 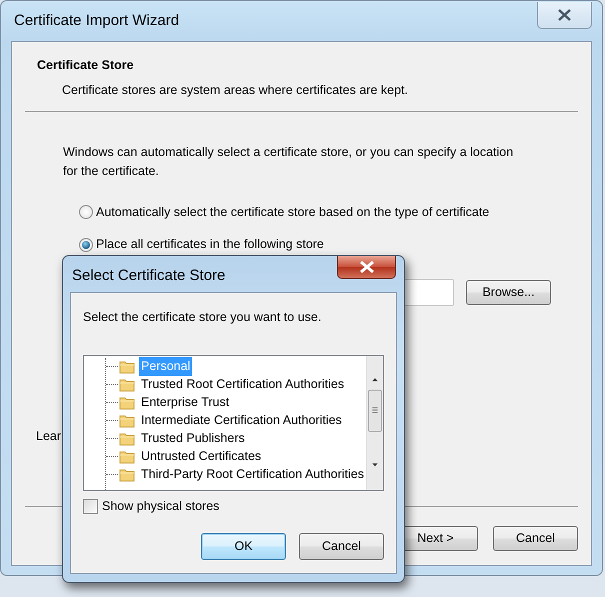 I want to click on dialog-prompt: Select the certificate store you want to use., so click(x=202, y=317).